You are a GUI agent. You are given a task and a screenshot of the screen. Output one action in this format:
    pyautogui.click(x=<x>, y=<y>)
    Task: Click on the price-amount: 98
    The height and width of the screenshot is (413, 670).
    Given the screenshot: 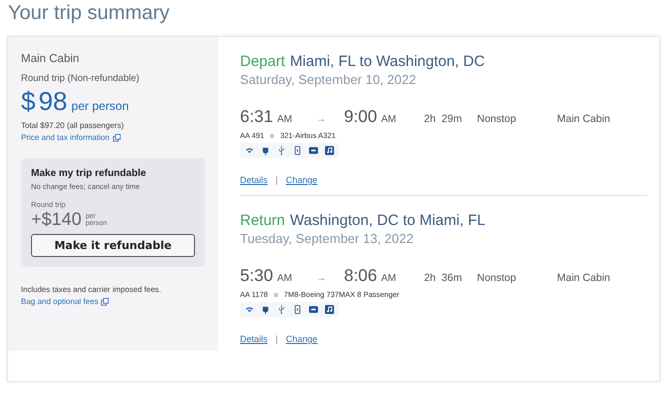 What is the action you would take?
    pyautogui.click(x=53, y=101)
    